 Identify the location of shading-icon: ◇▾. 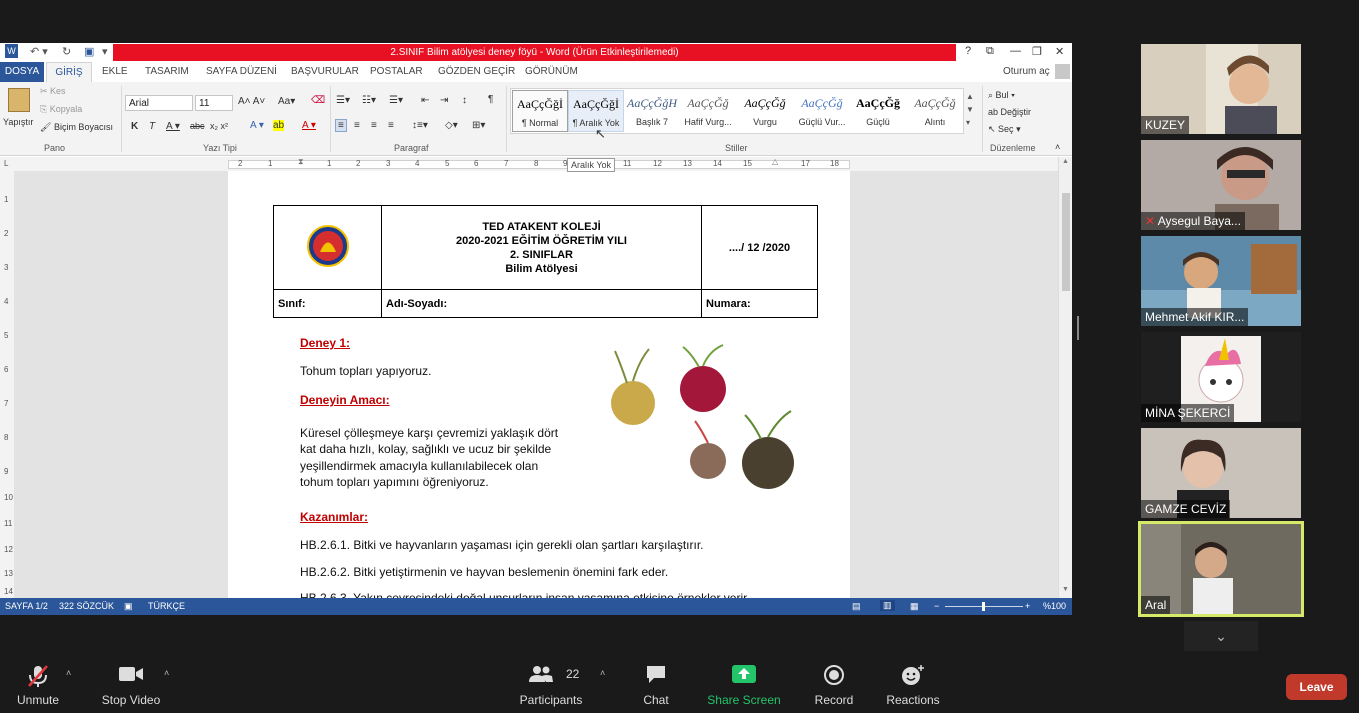
(451, 125).